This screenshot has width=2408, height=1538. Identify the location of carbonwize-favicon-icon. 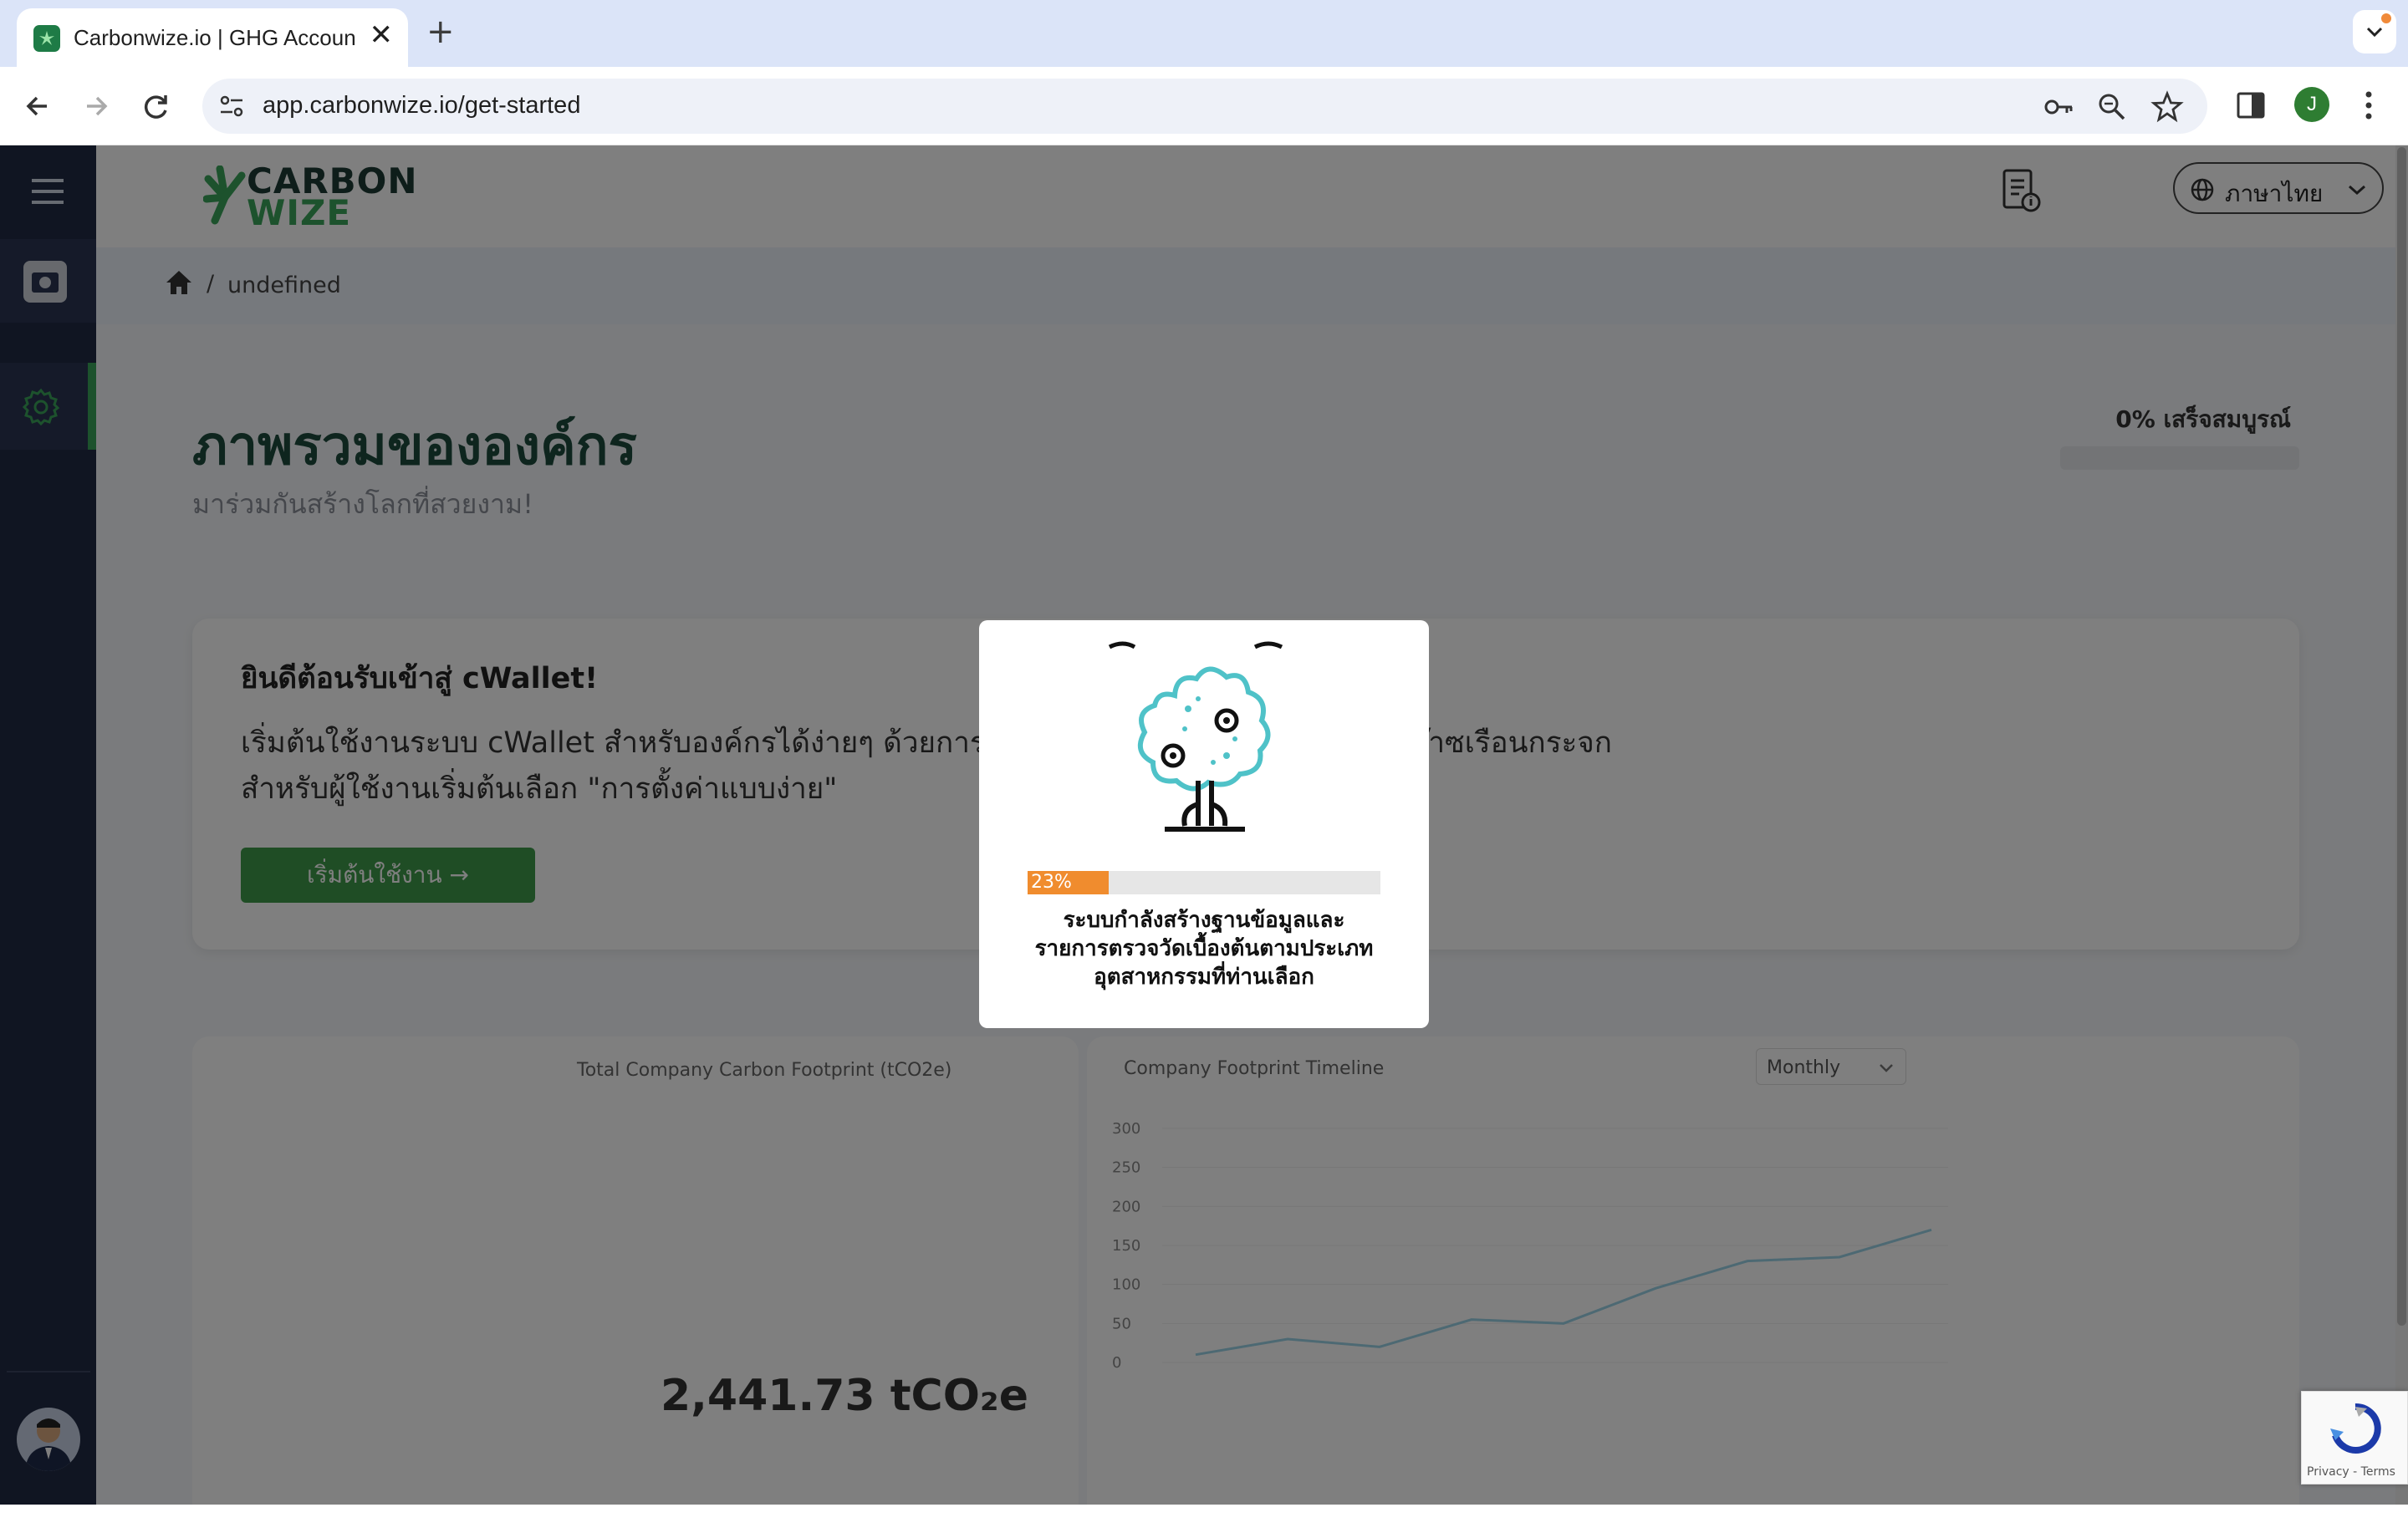
(46, 39).